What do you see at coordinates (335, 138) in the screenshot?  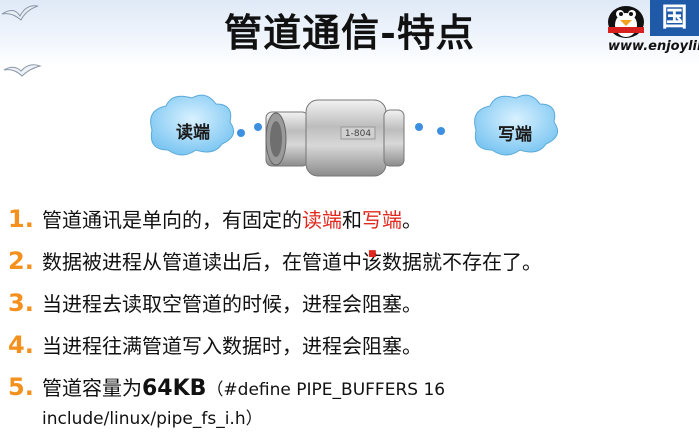 I see `pipe-valve-image: 1-804` at bounding box center [335, 138].